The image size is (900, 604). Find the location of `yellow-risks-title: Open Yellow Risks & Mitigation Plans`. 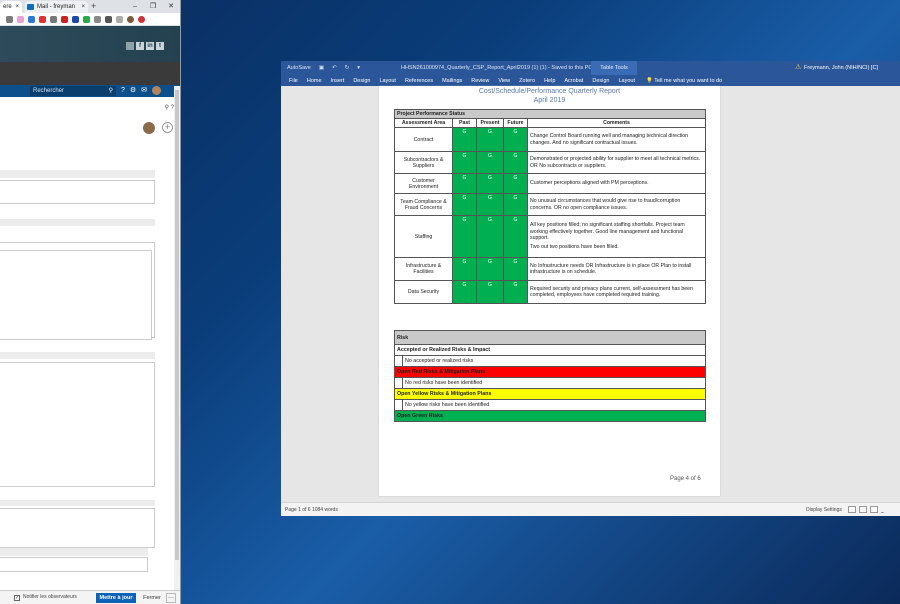

yellow-risks-title: Open Yellow Risks & Mitigation Plans is located at coordinates (550, 394).